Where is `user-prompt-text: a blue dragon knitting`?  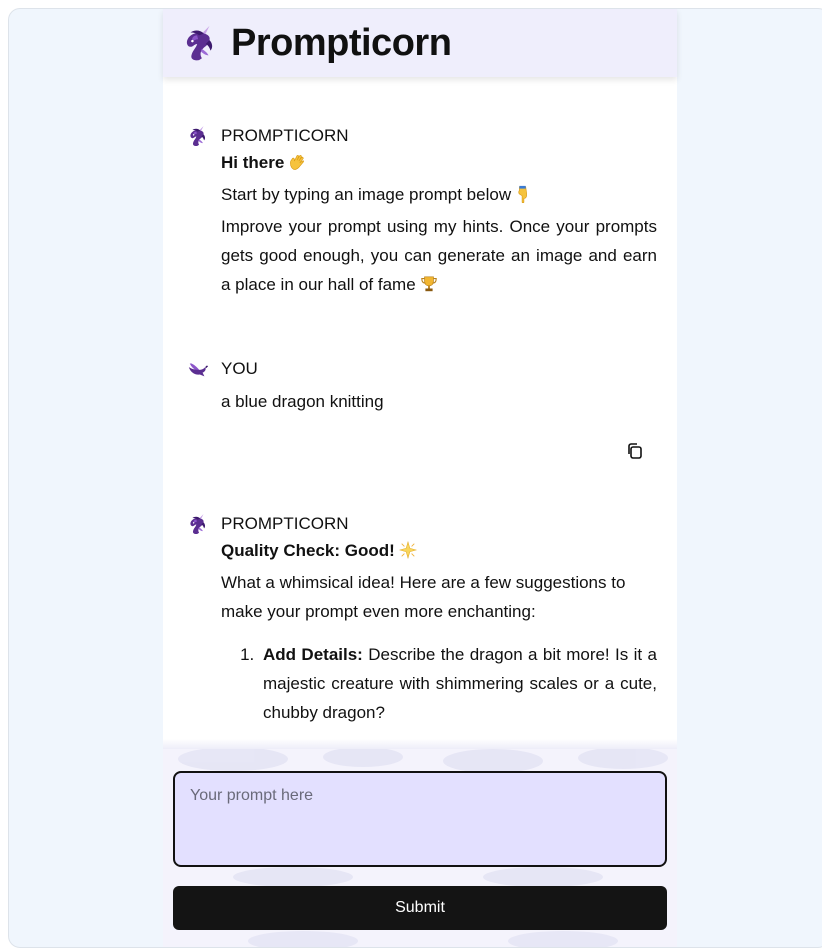 user-prompt-text: a blue dragon knitting is located at coordinates (302, 401).